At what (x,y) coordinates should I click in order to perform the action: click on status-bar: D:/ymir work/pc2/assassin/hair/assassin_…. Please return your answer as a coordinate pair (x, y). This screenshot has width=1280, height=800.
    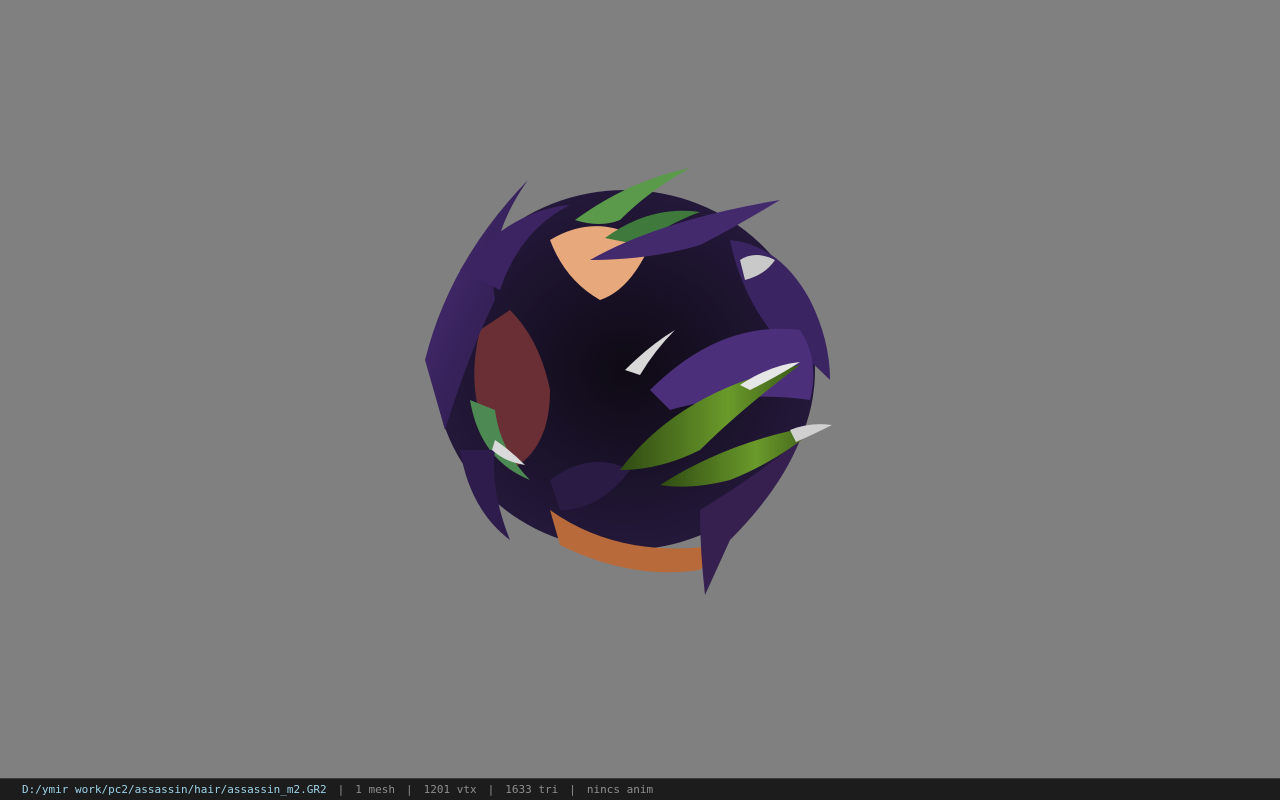
    Looking at the image, I should click on (640, 789).